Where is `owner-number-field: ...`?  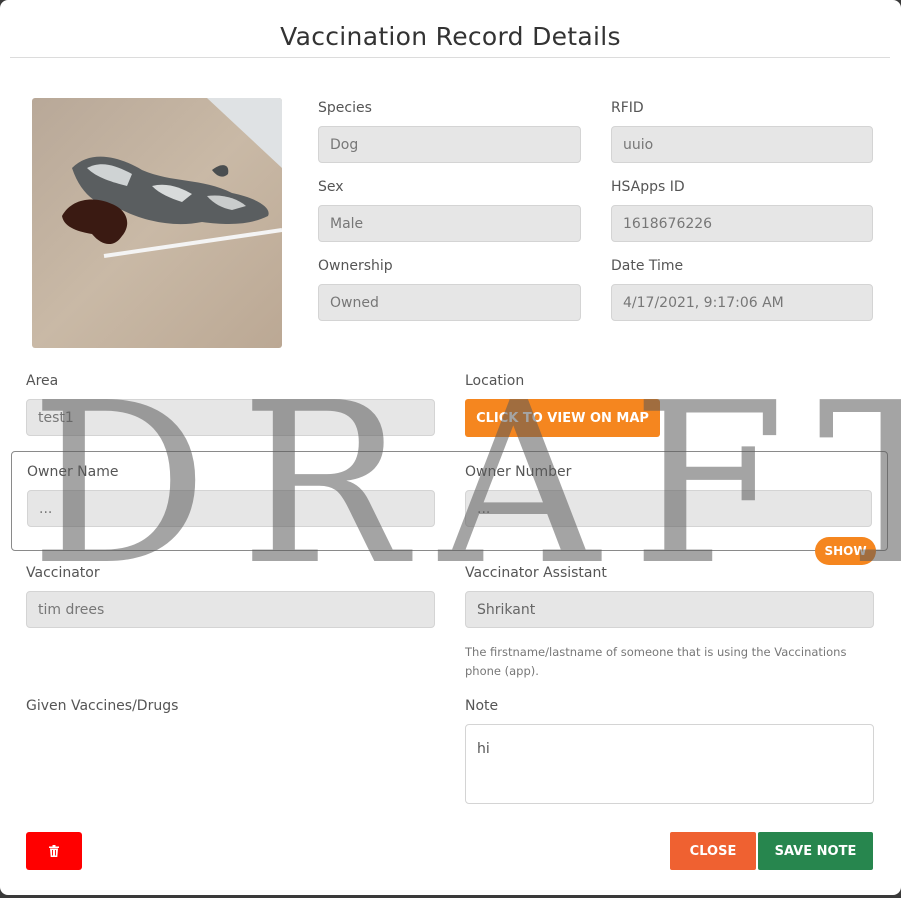 owner-number-field: ... is located at coordinates (668, 508).